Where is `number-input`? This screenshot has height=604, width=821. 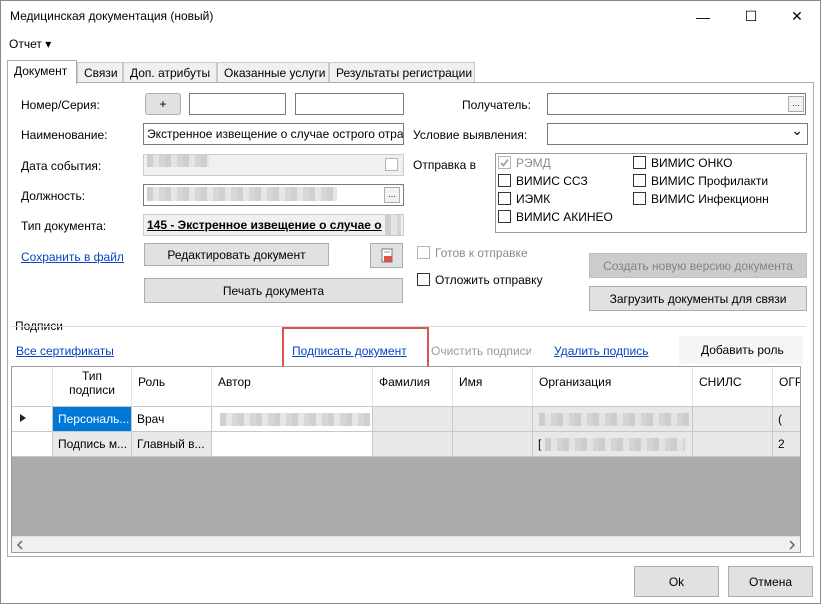 number-input is located at coordinates (237, 104).